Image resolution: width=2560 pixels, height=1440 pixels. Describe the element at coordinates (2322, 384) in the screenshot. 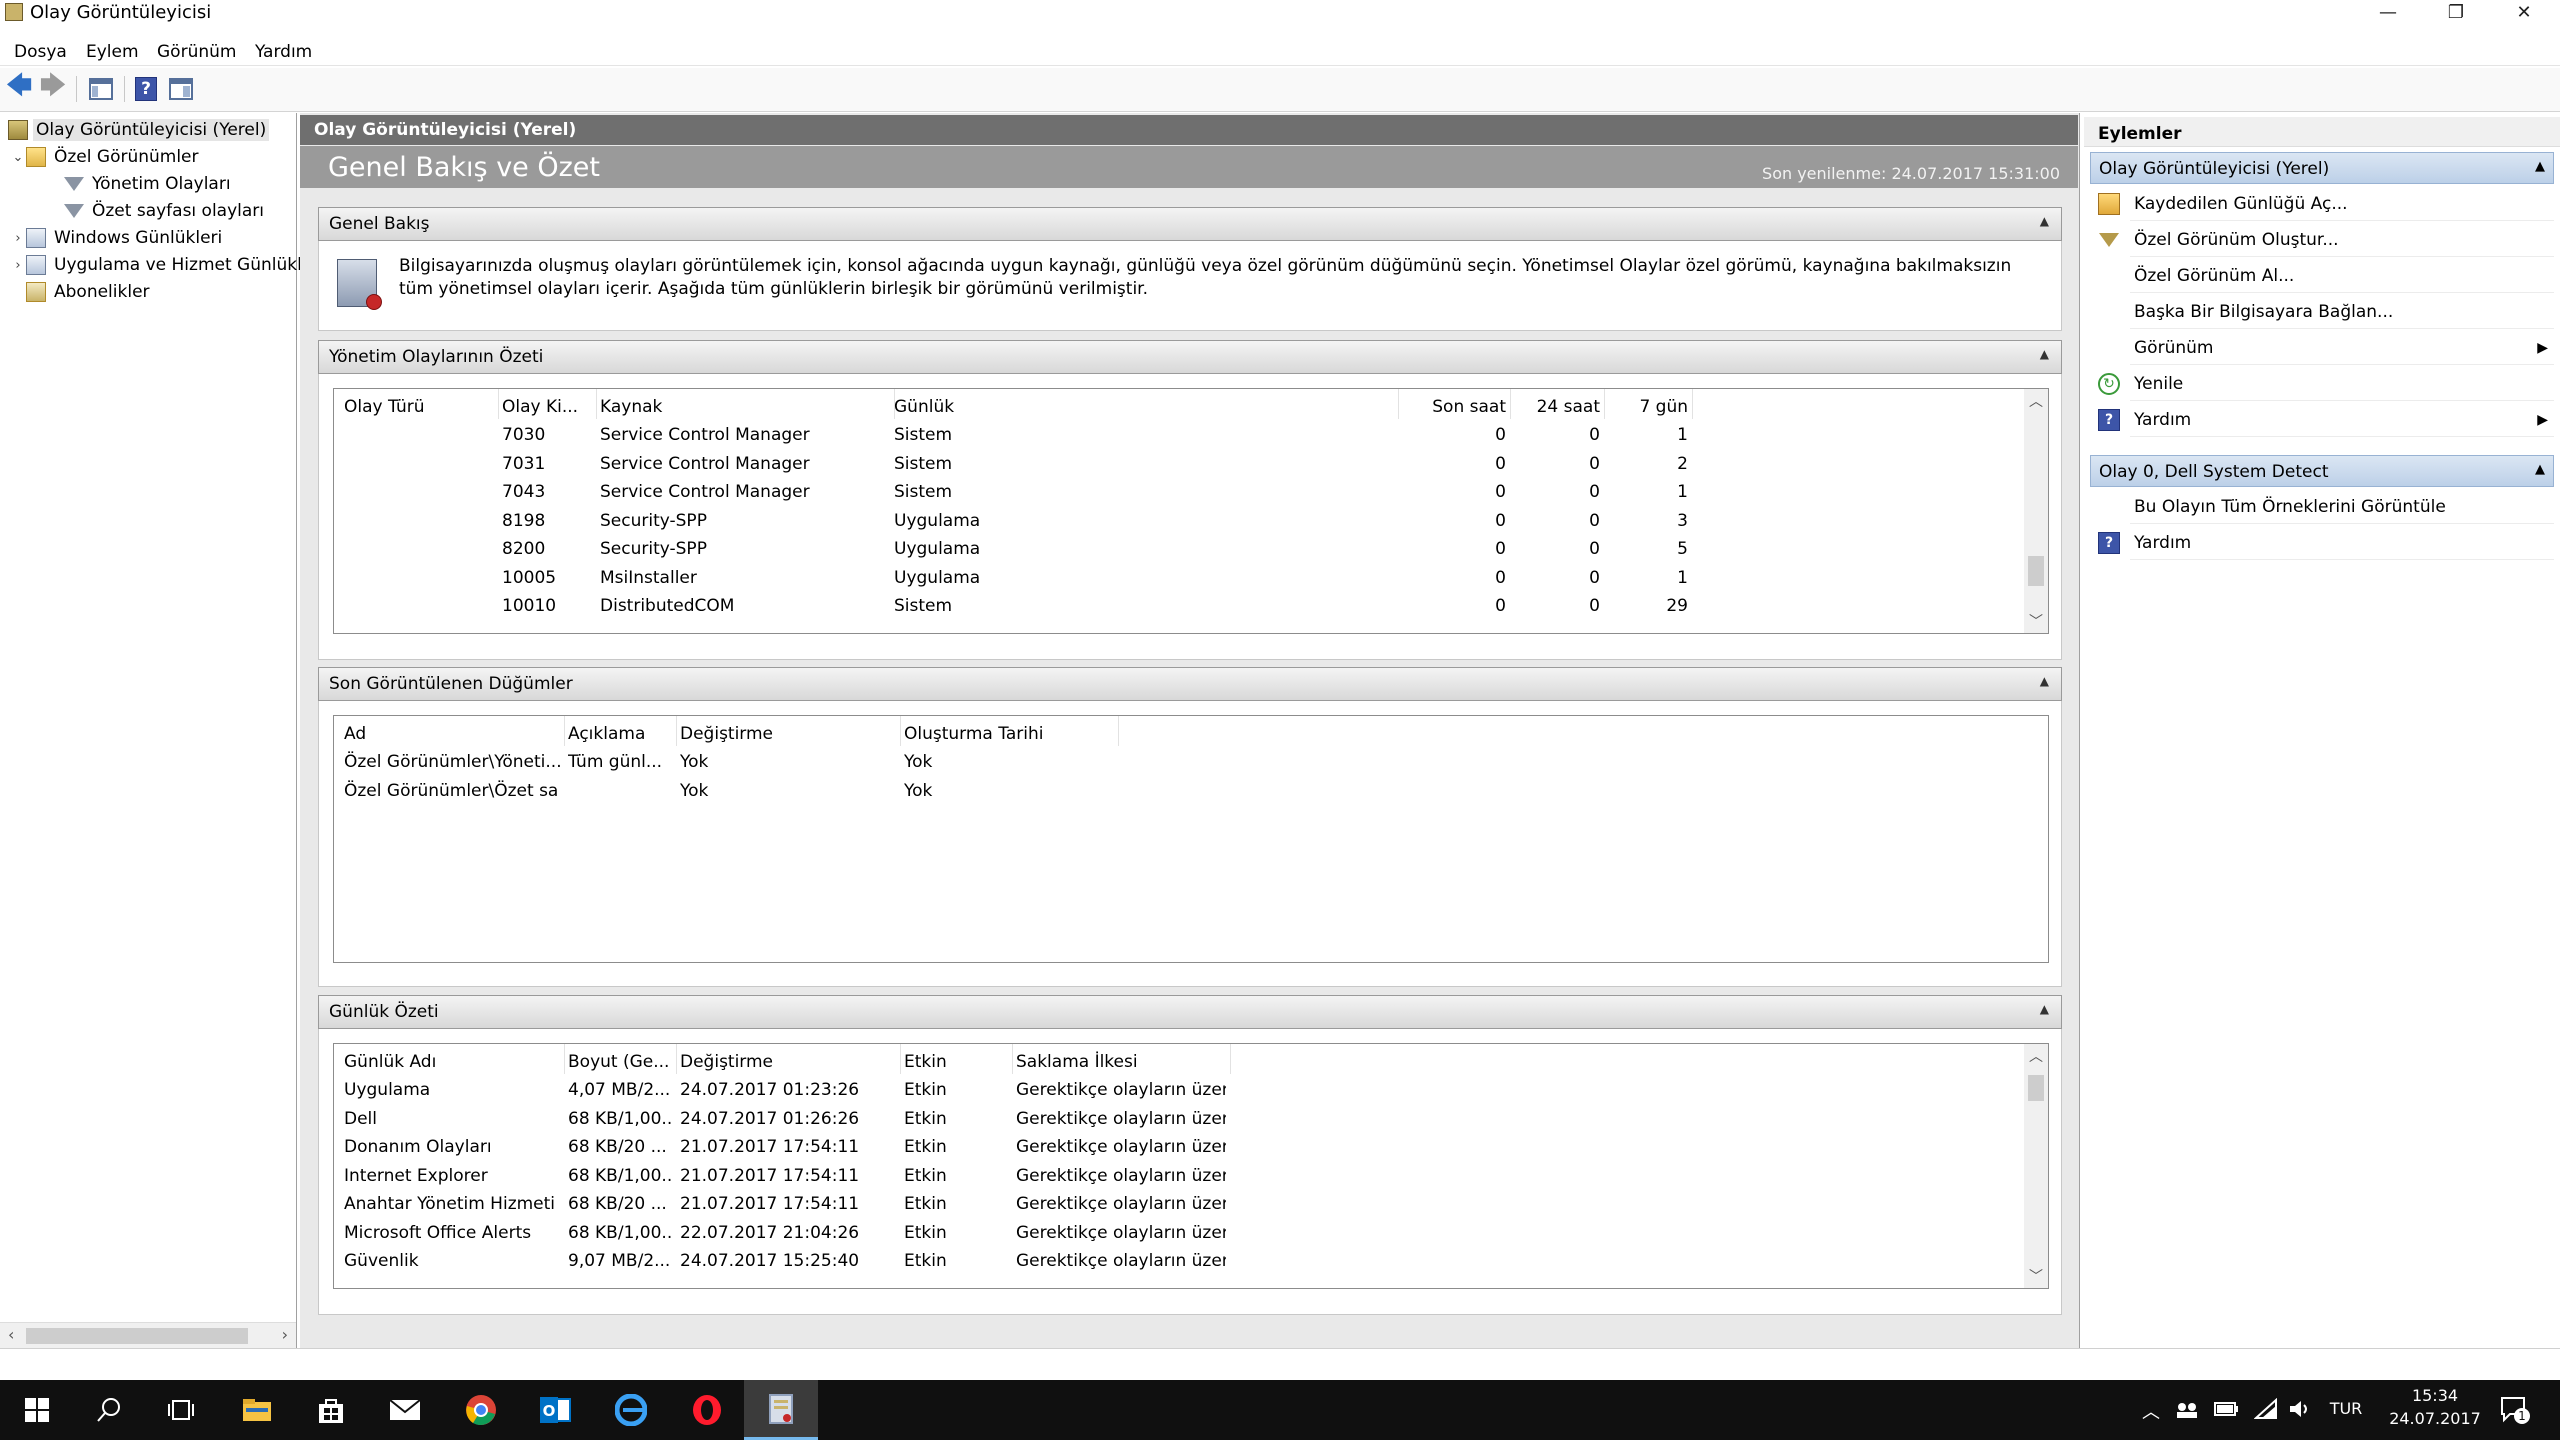

I see `action-refresh: ↻ Yenile` at that location.